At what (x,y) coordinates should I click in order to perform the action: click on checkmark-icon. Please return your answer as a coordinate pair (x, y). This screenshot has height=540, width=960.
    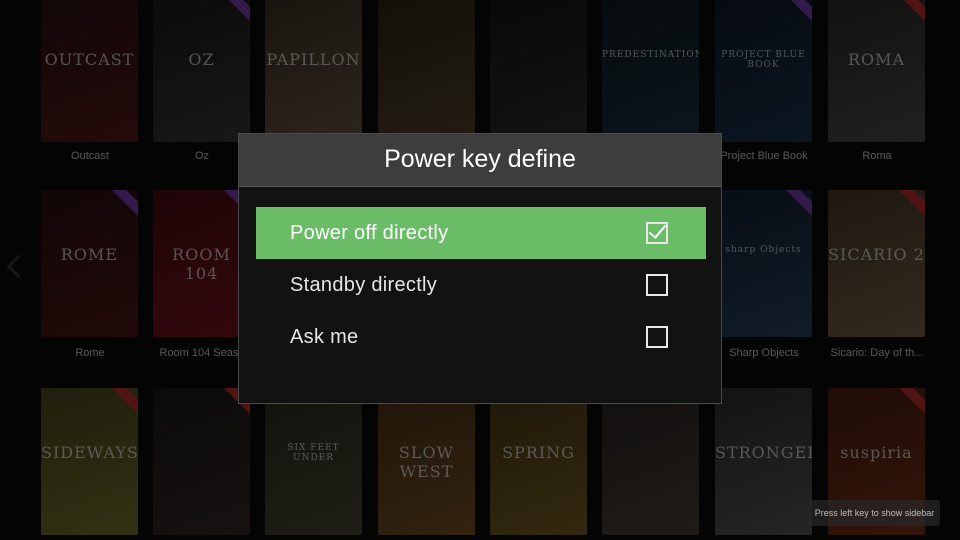
    Looking at the image, I should click on (657, 229).